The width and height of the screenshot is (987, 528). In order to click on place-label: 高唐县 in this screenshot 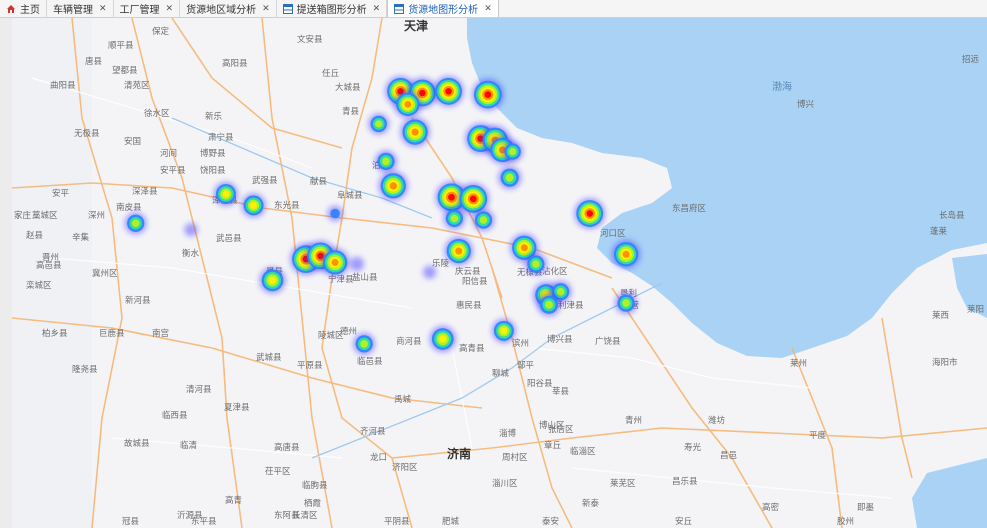, I will do `click(287, 447)`.